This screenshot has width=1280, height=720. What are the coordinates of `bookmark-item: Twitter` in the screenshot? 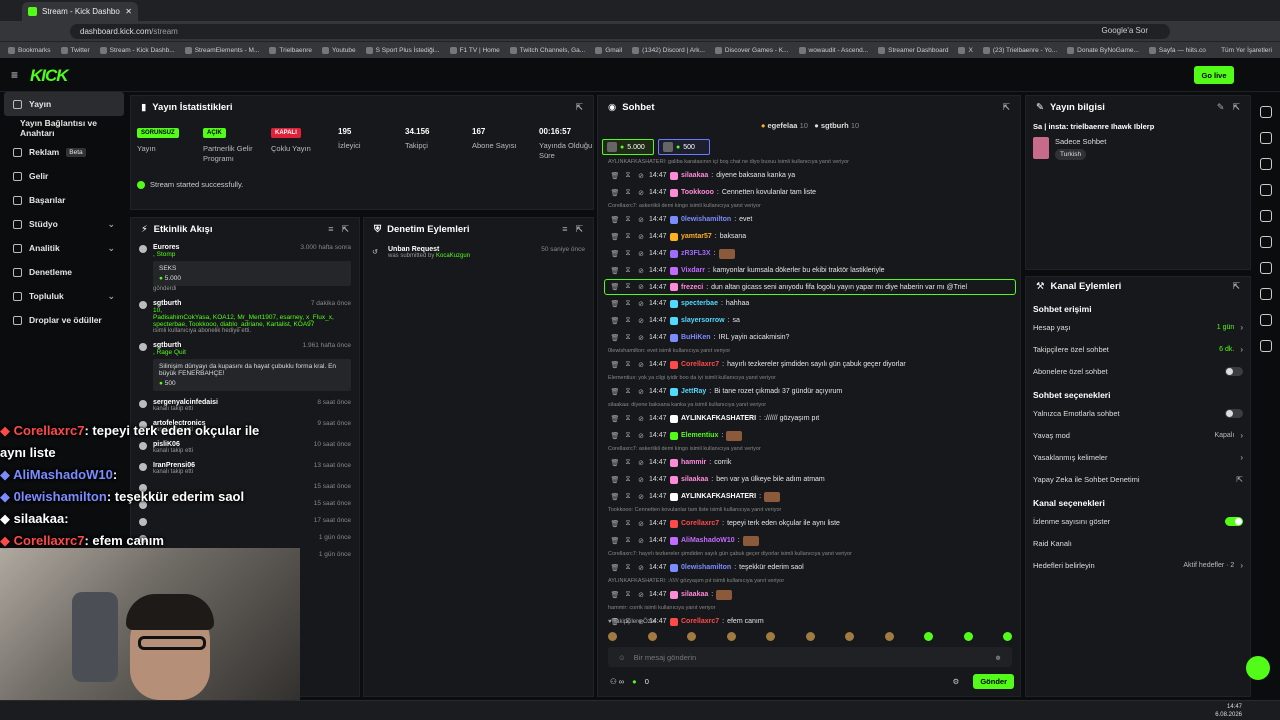 It's located at (75, 50).